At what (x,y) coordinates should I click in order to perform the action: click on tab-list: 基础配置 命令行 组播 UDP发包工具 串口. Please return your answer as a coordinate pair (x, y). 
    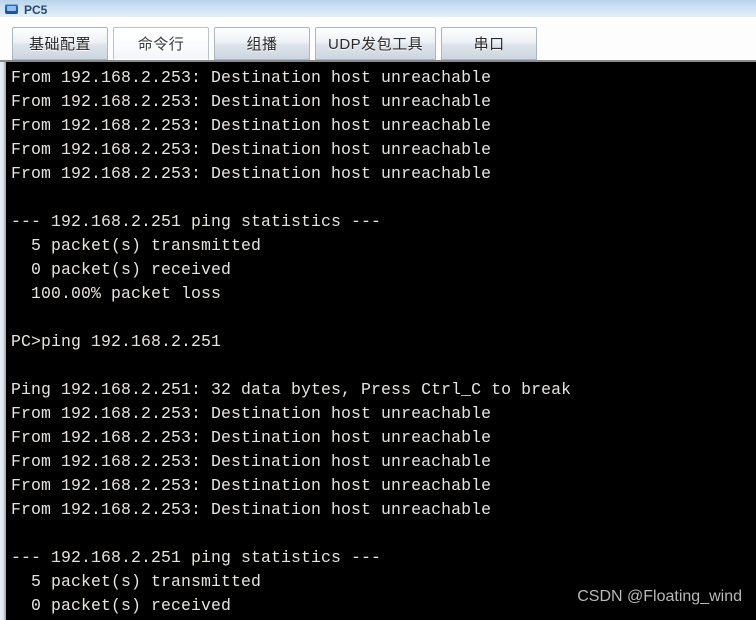
    Looking at the image, I should click on (277, 43).